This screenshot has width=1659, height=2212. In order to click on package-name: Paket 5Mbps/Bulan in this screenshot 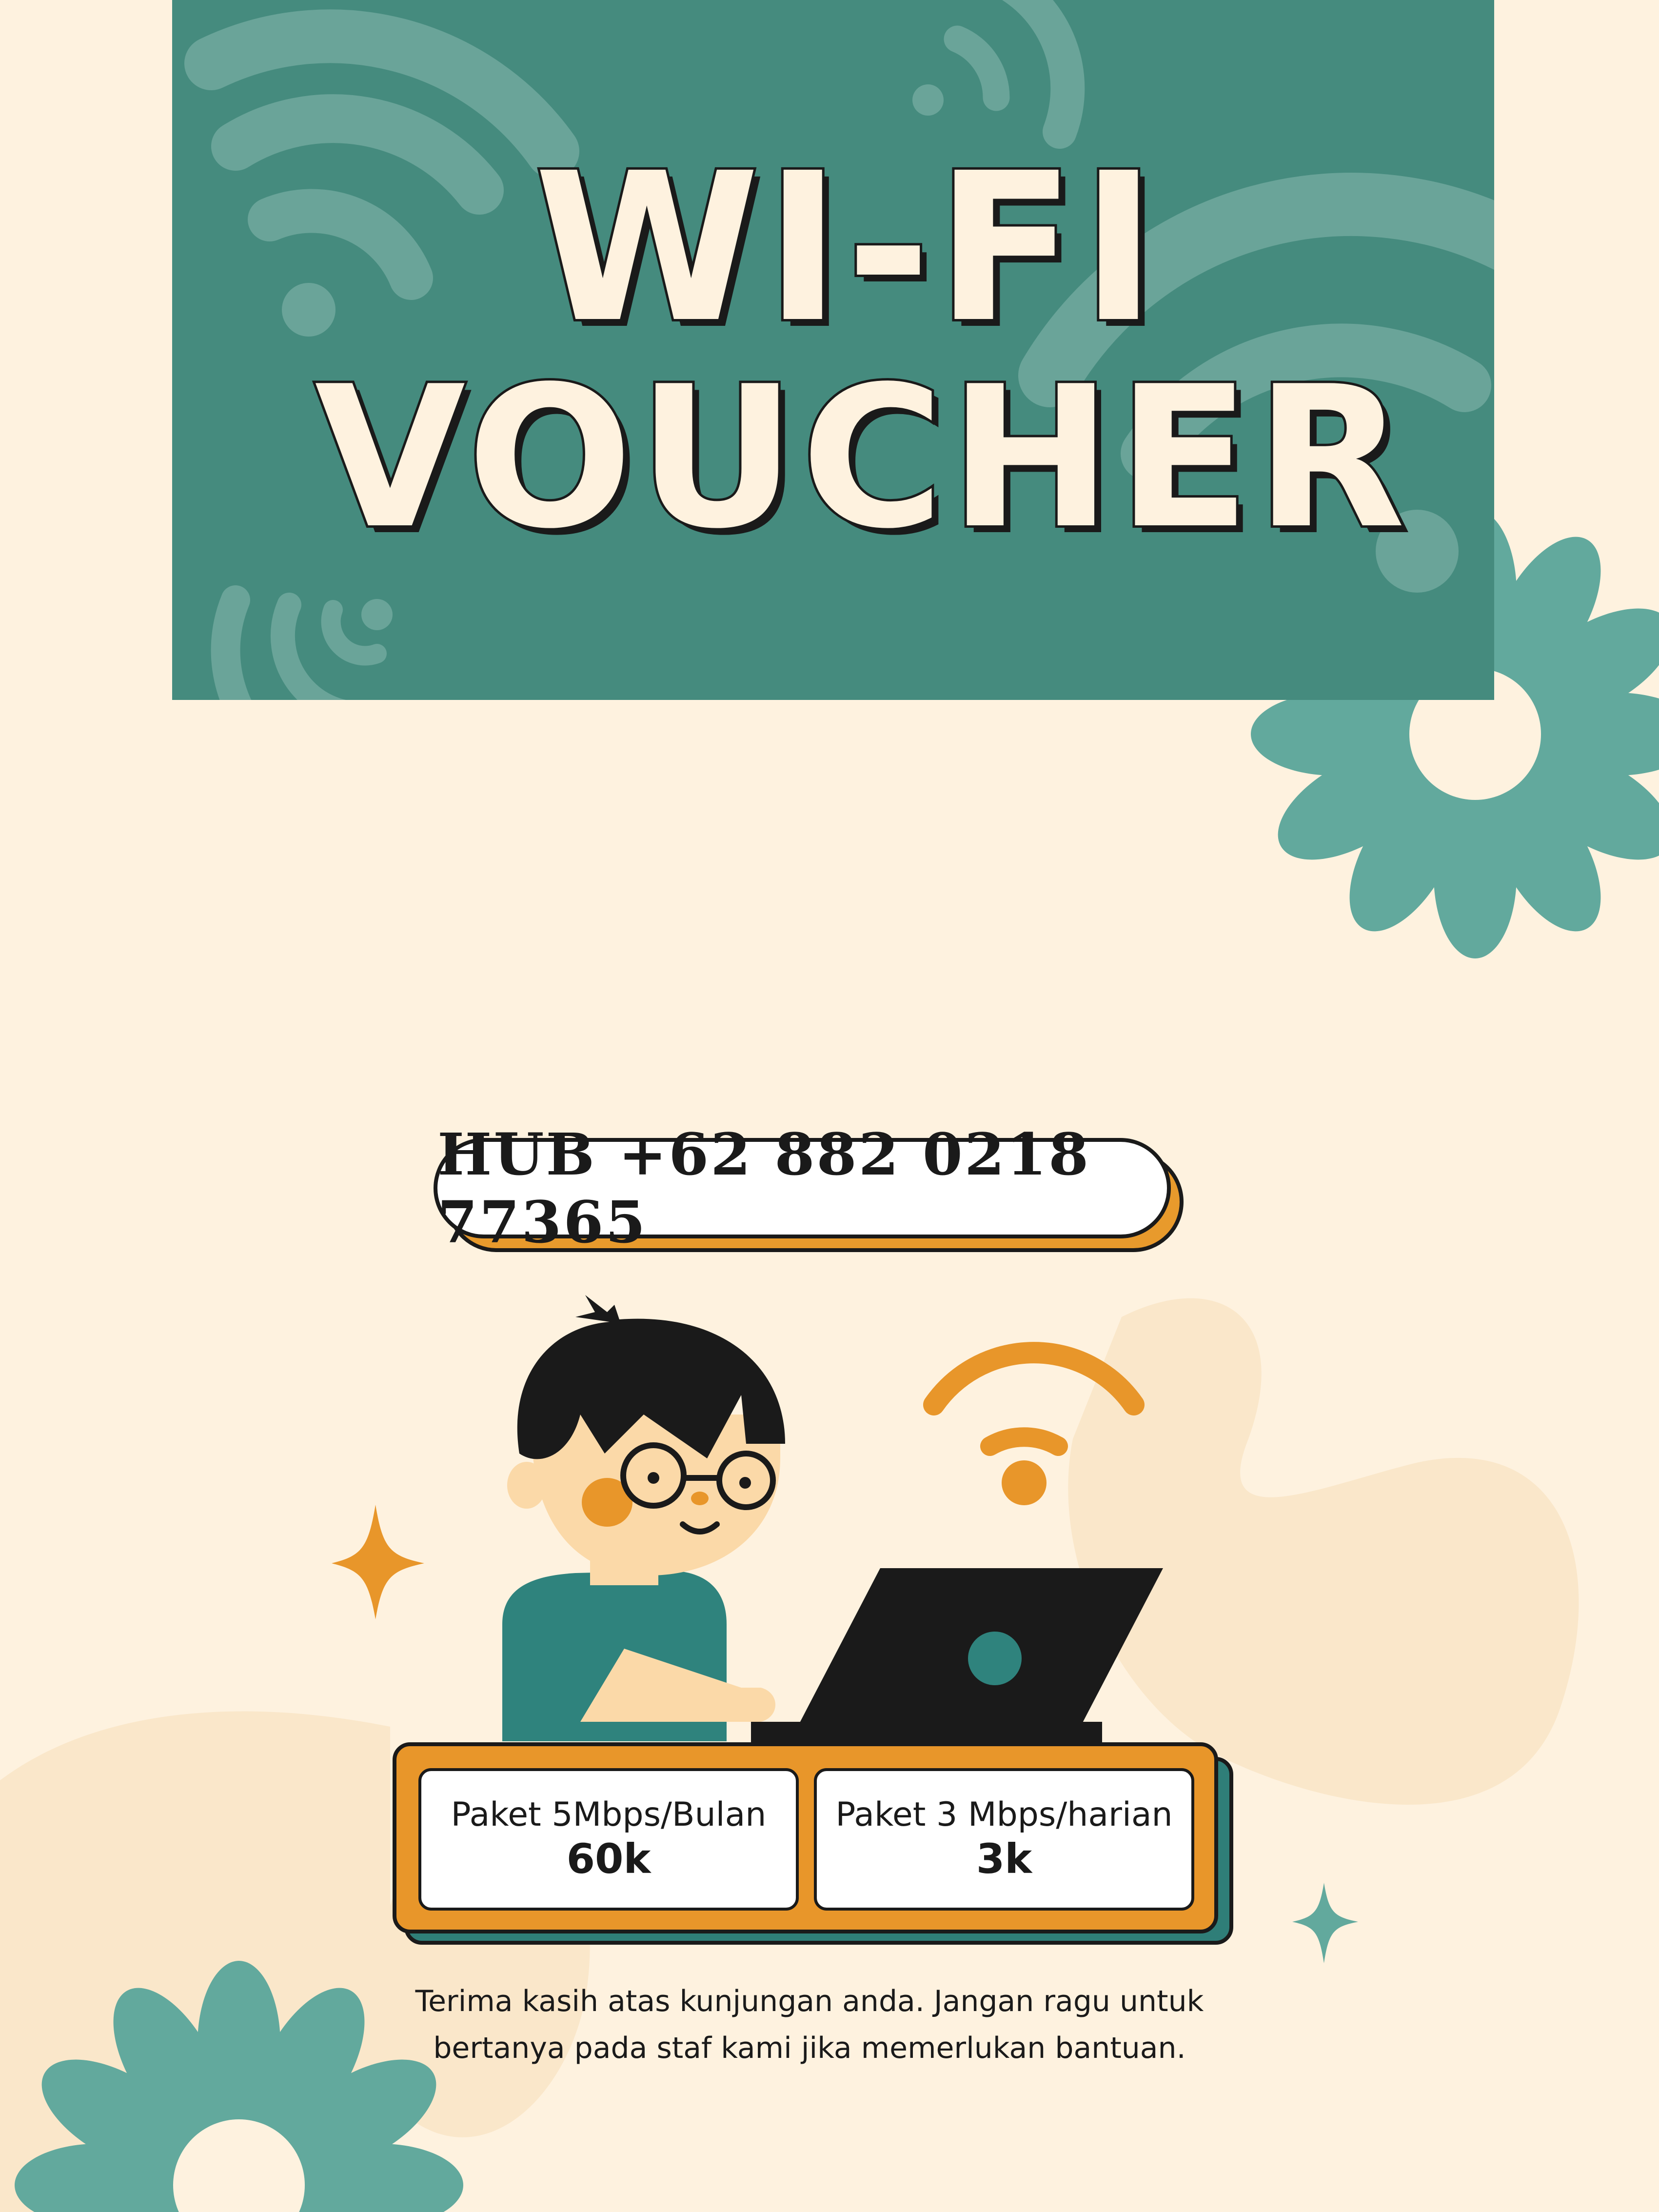, I will do `click(609, 1815)`.